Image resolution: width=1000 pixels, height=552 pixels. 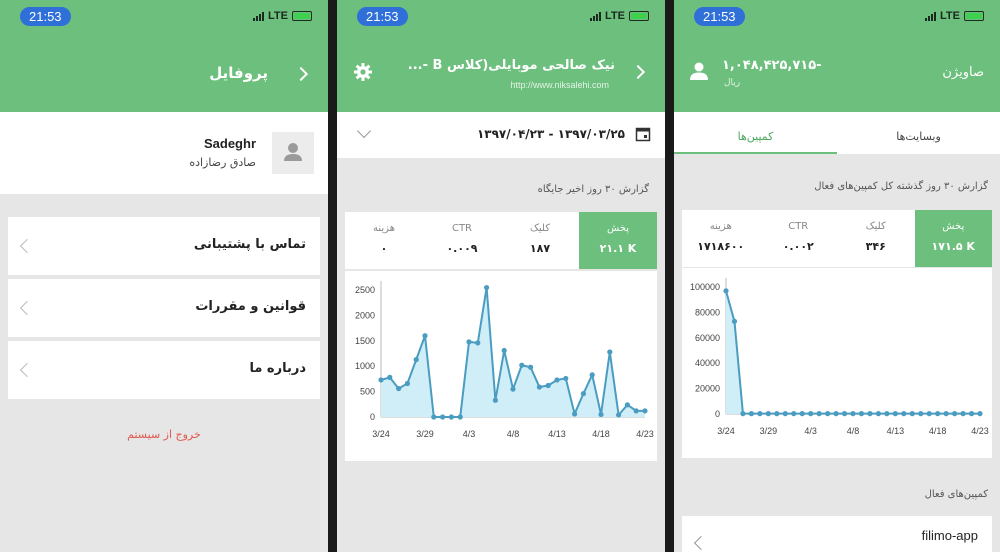 What do you see at coordinates (618, 240) in the screenshot?
I see `stat-impressions: پخش ۲۱.۱ K` at bounding box center [618, 240].